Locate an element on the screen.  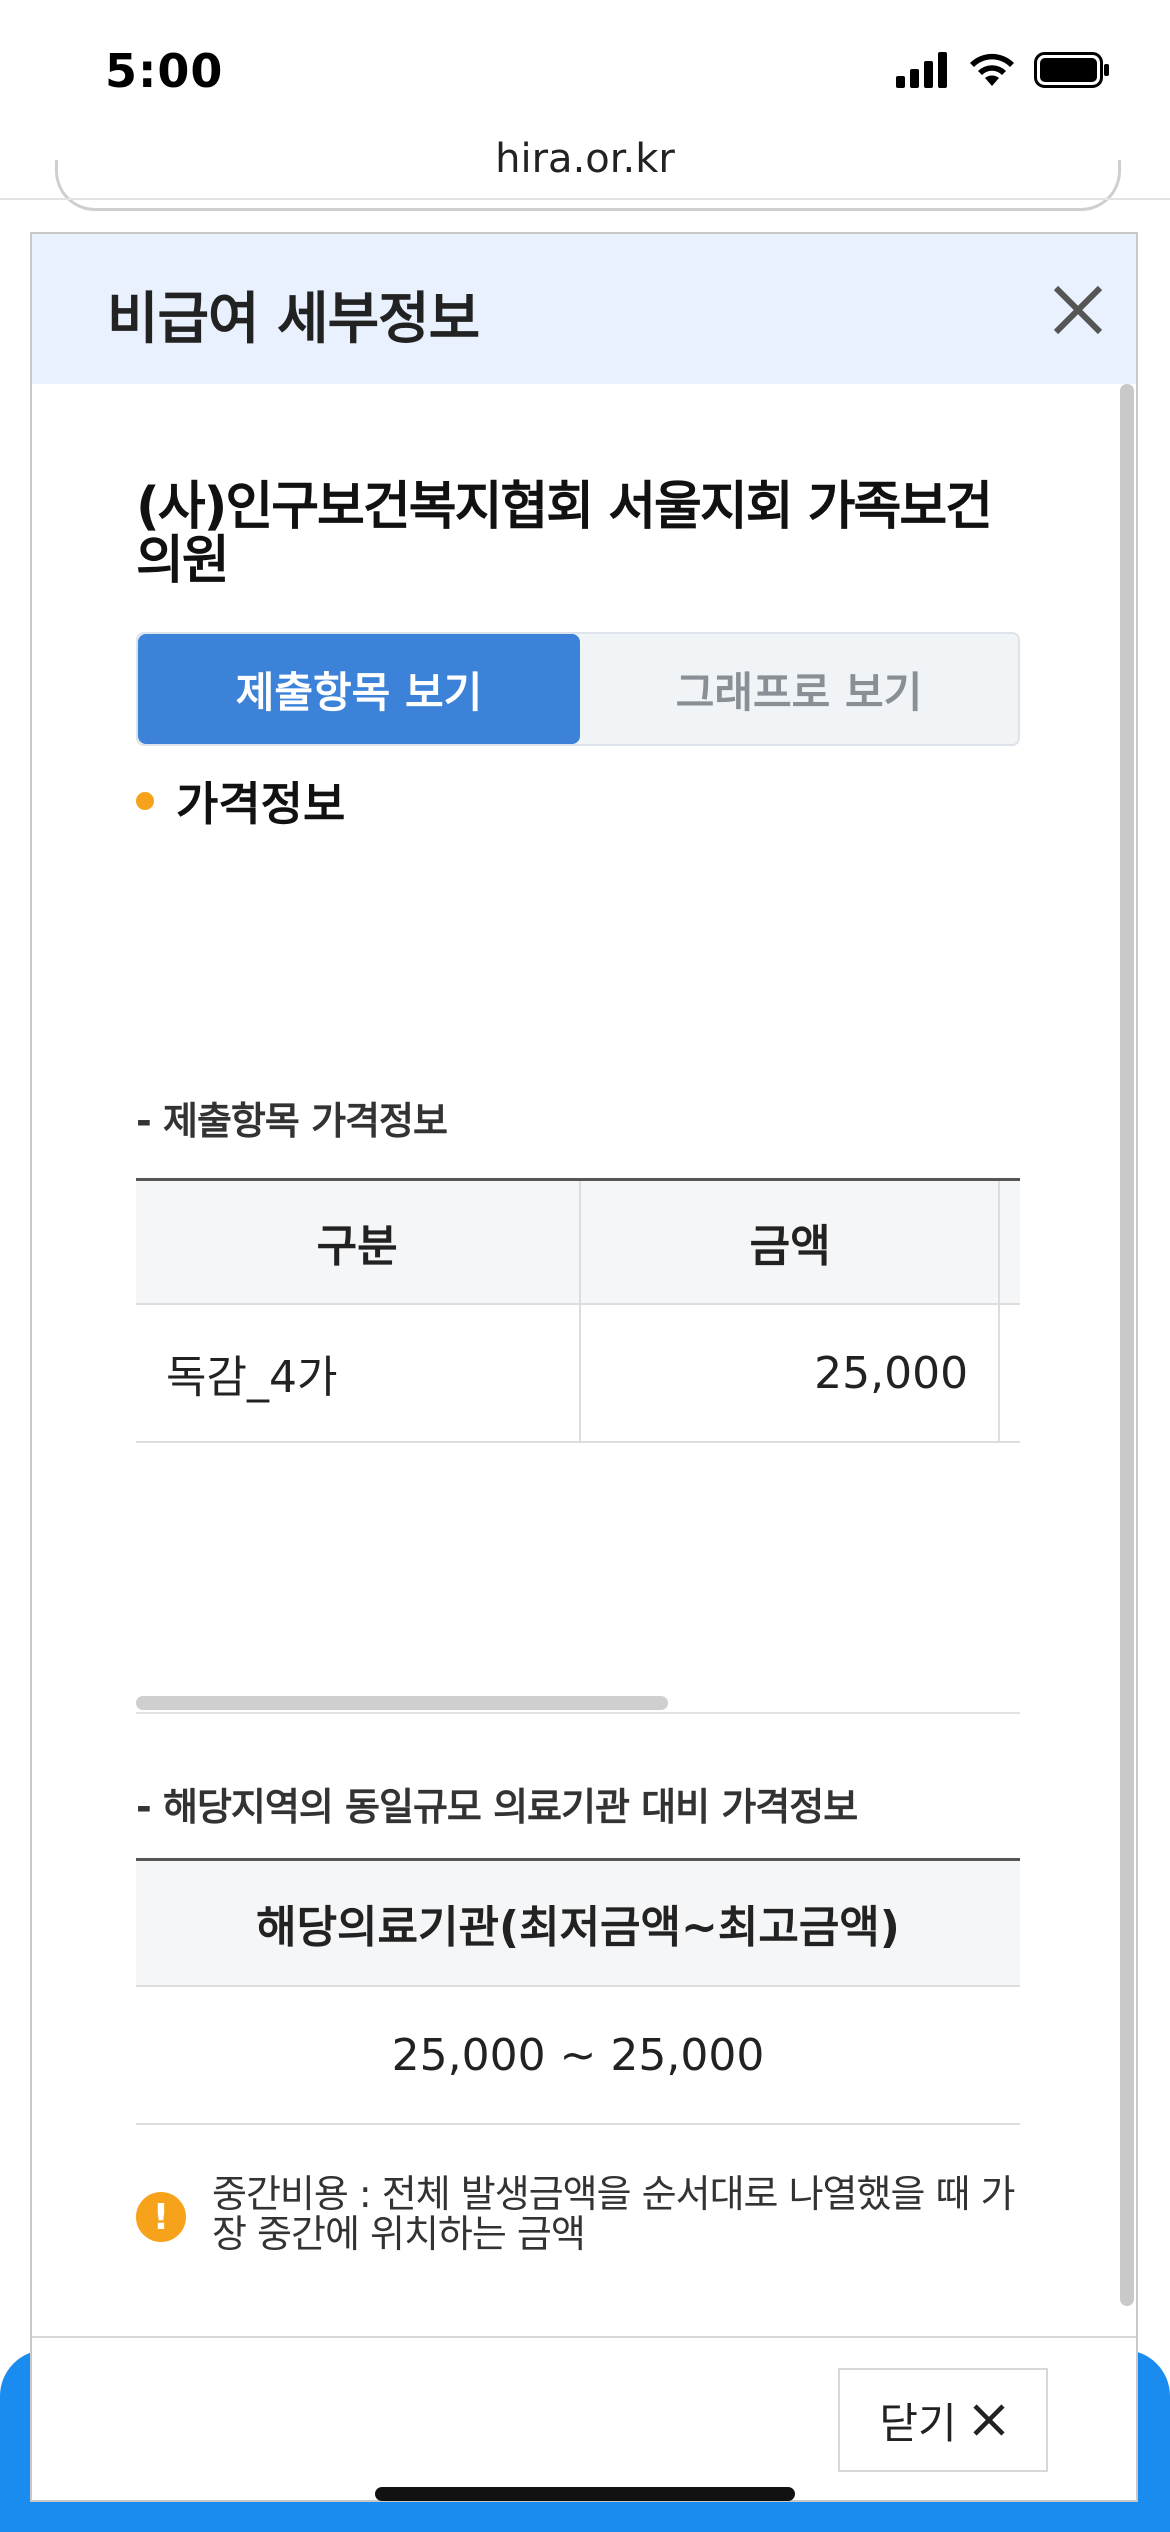
vertical-scrollbar is located at coordinates (1127, 1345).